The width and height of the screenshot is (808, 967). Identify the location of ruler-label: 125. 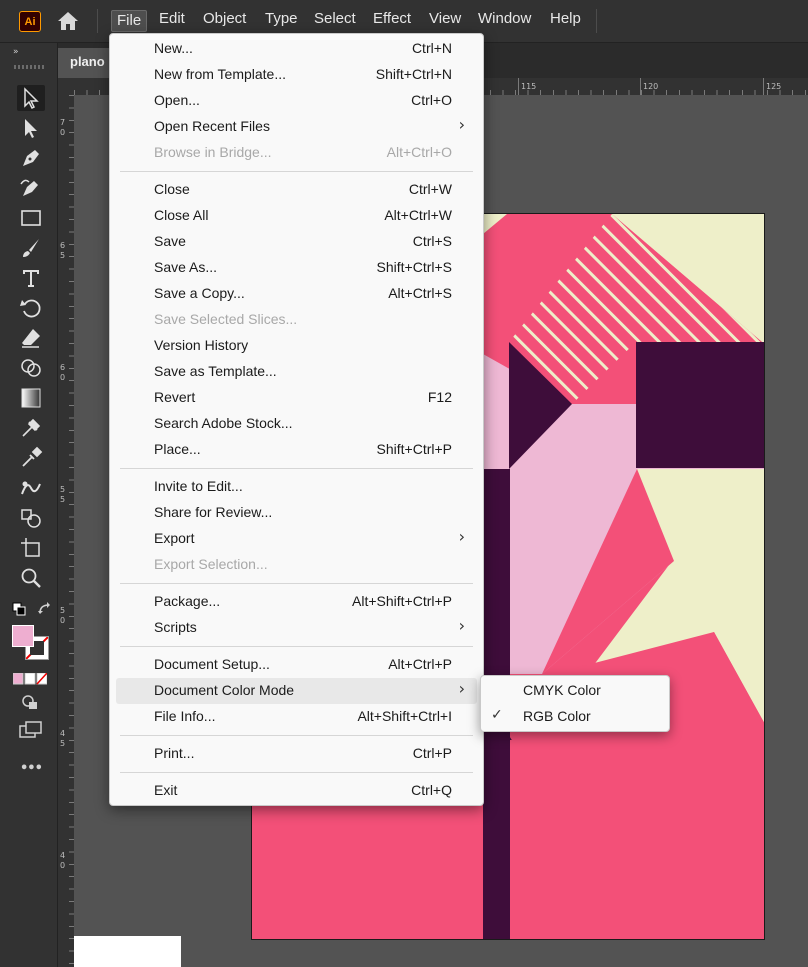
(774, 86).